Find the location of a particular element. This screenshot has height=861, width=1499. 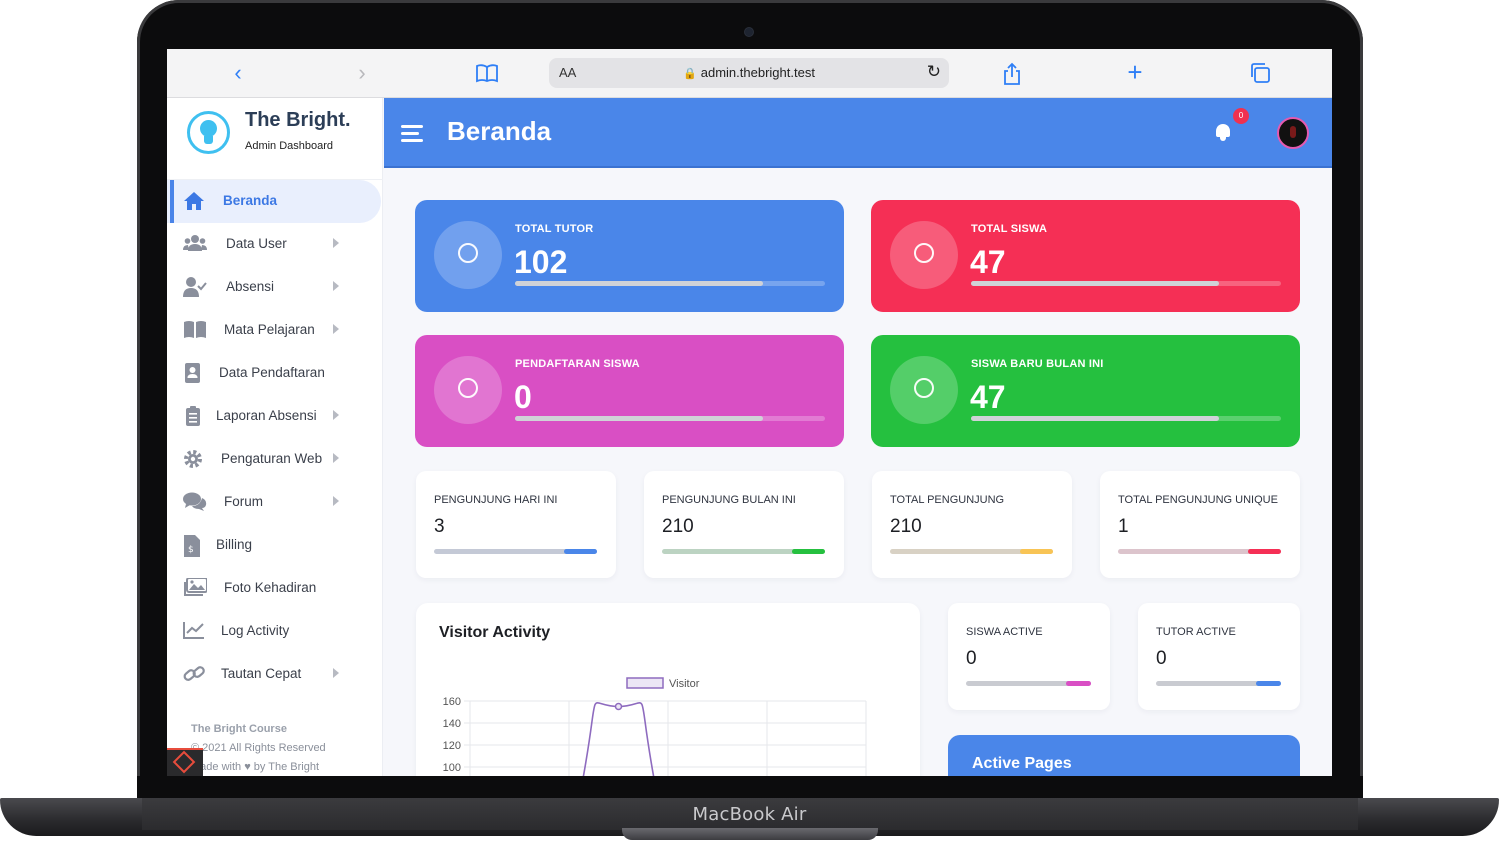

user-icon is located at coordinates (924, 390).